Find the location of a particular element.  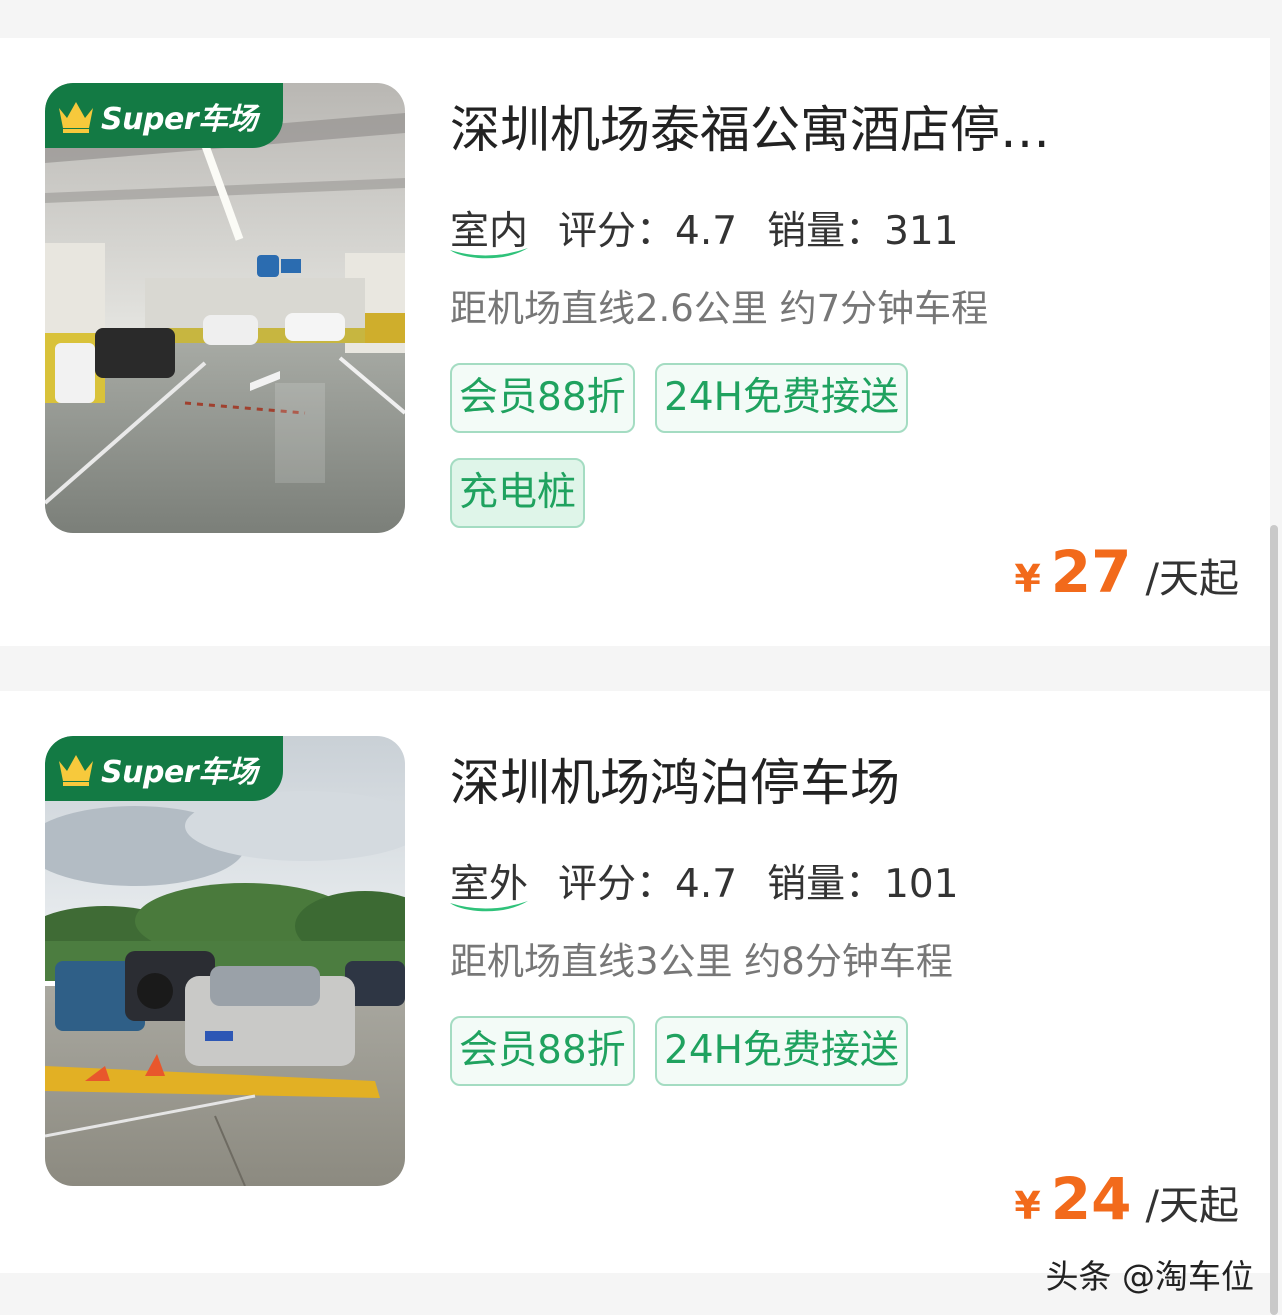

location-type-label: 室外 is located at coordinates (489, 882).